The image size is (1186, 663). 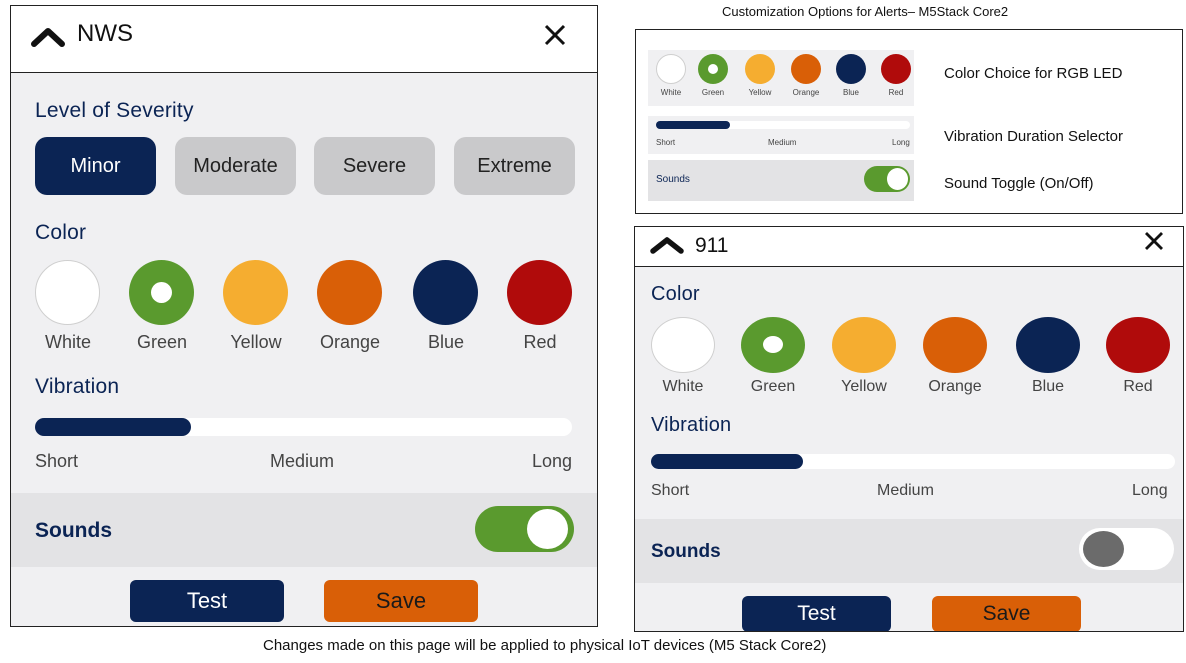 What do you see at coordinates (304, 39) in the screenshot?
I see `nws-panel-header: NWS` at bounding box center [304, 39].